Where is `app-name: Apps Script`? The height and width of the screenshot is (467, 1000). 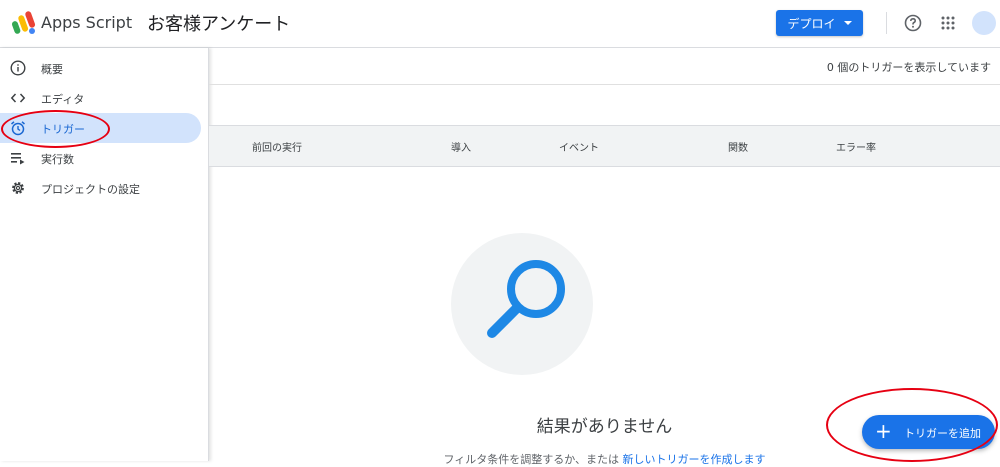
app-name: Apps Script is located at coordinates (86, 22).